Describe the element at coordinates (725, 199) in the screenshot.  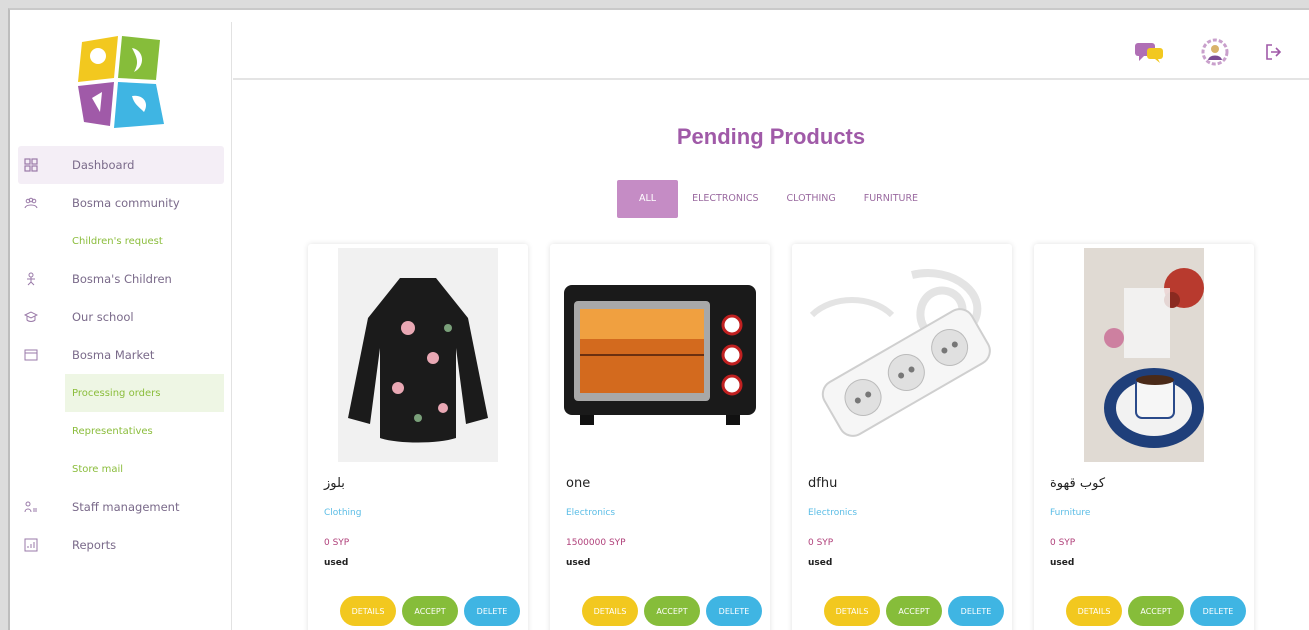
I see `filter-electronics: ELECTRONICS` at that location.